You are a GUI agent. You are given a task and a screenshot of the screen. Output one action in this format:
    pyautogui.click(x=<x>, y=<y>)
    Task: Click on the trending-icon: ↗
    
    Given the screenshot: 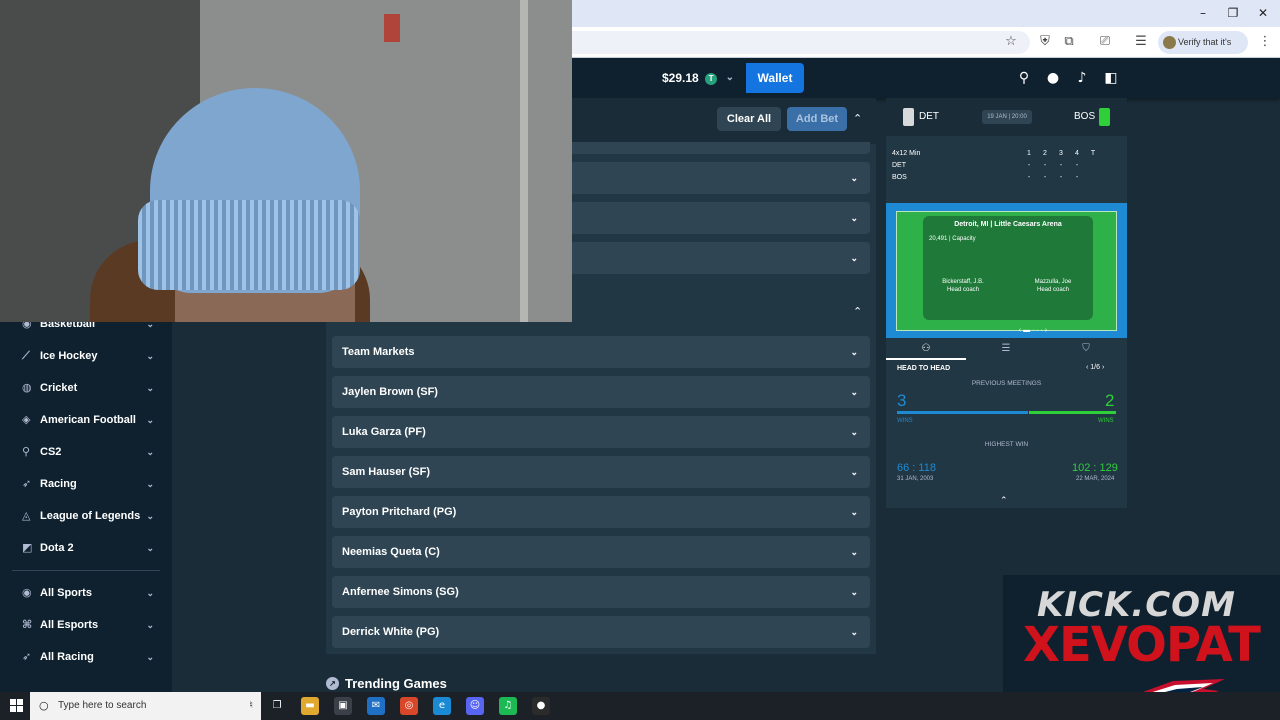 What is the action you would take?
    pyautogui.click(x=332, y=683)
    